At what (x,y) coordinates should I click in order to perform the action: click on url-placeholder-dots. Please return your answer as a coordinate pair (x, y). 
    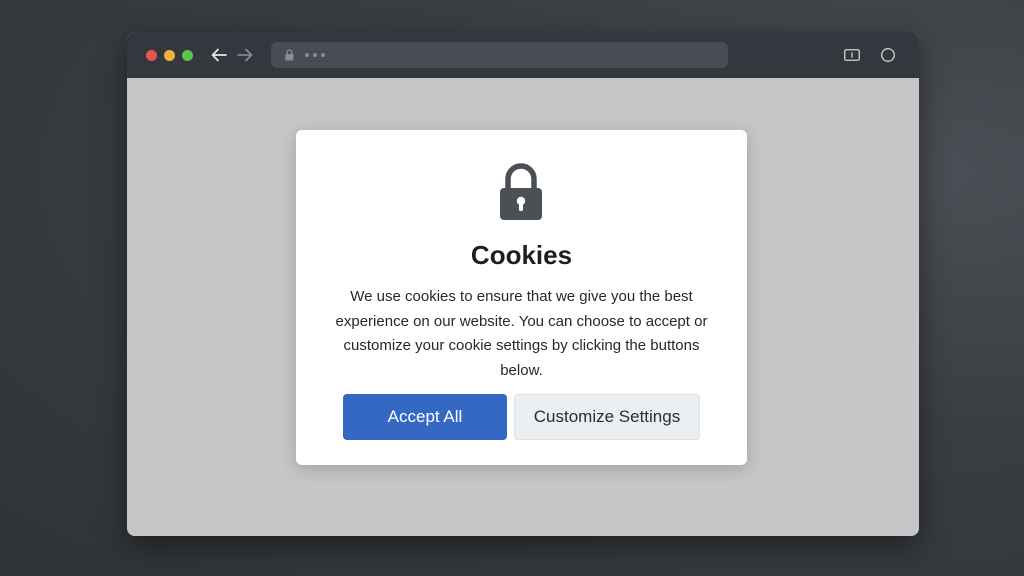
    Looking at the image, I should click on (315, 55).